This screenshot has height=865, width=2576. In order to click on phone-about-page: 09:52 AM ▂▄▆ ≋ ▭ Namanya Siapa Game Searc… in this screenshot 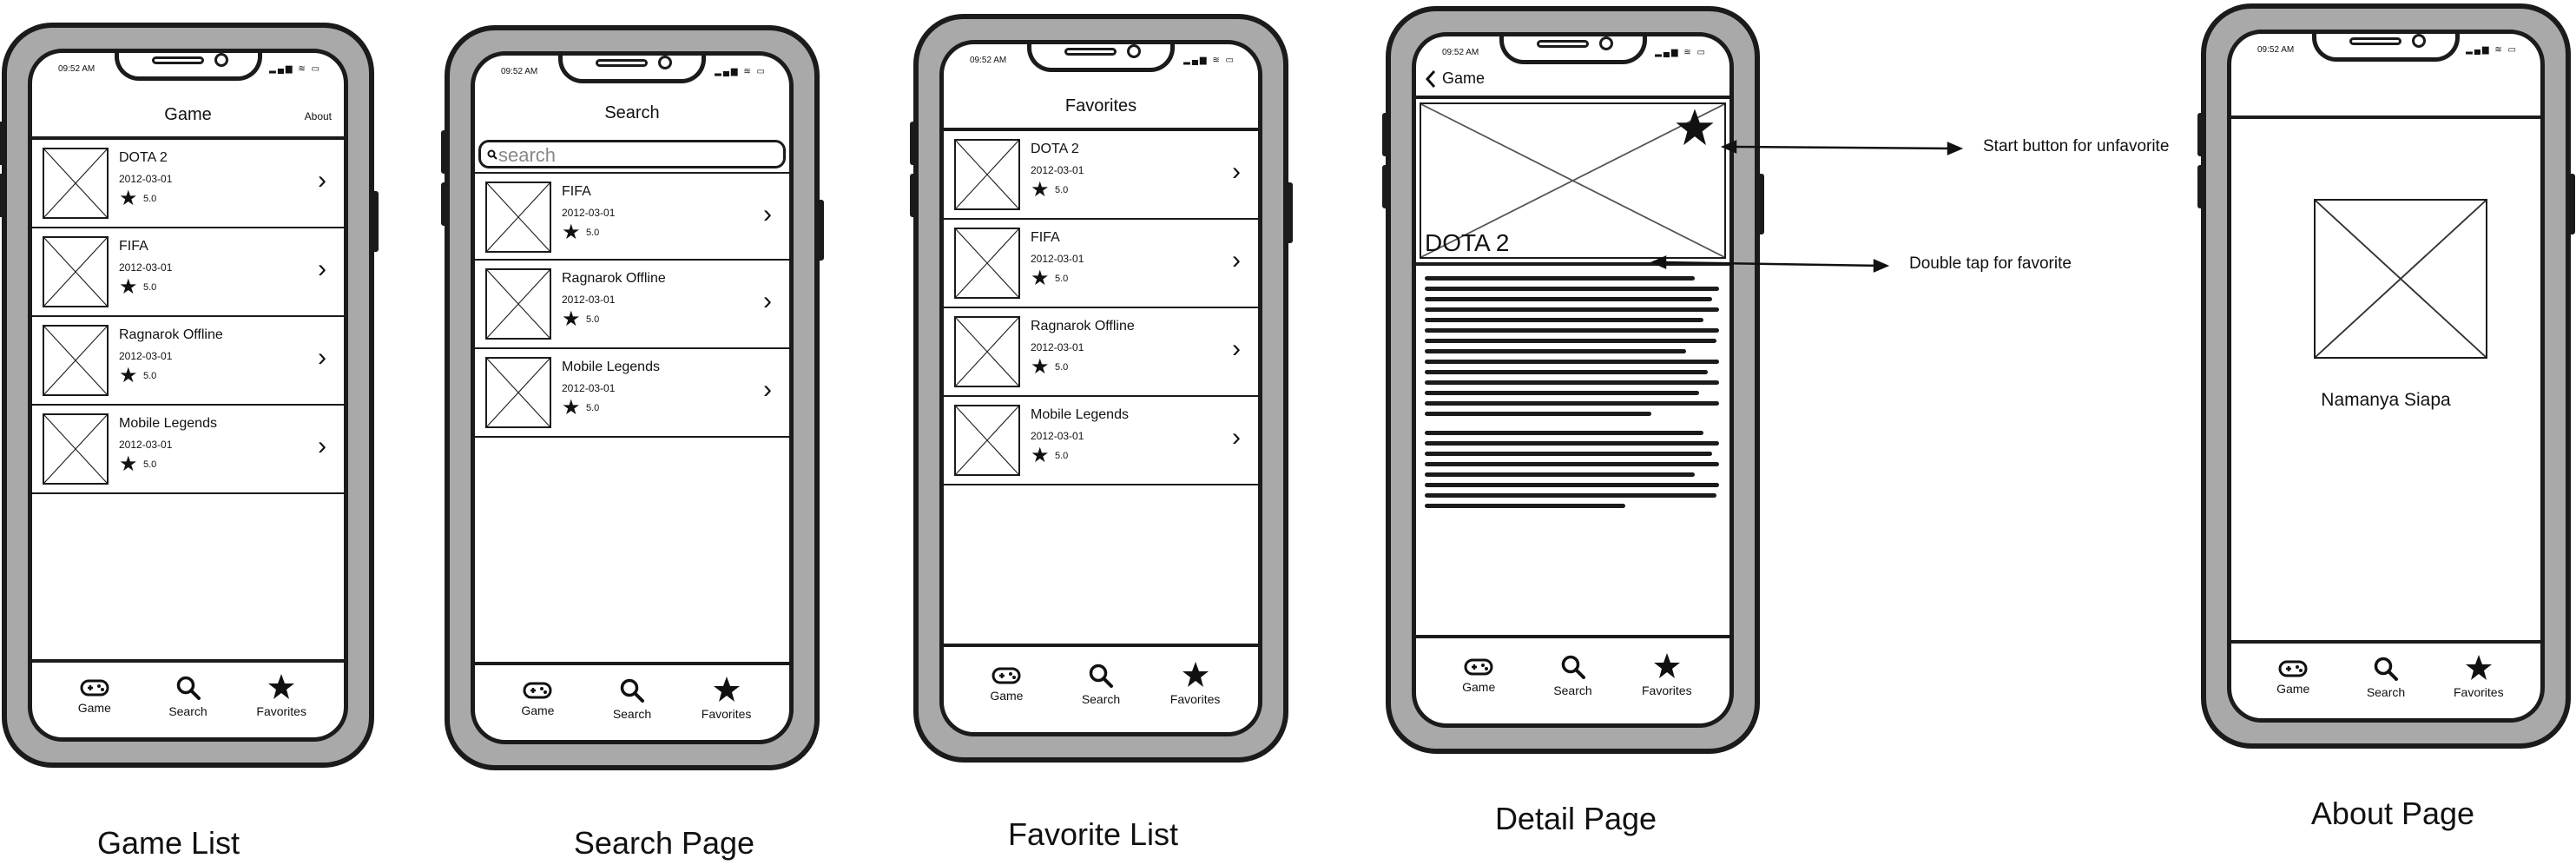, I will do `click(2386, 376)`.